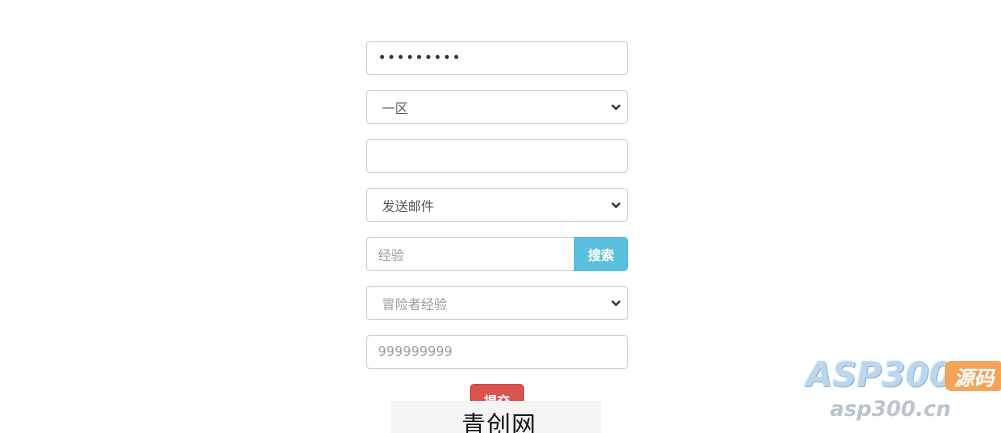  What do you see at coordinates (497, 107) in the screenshot?
I see `region-select: 一区` at bounding box center [497, 107].